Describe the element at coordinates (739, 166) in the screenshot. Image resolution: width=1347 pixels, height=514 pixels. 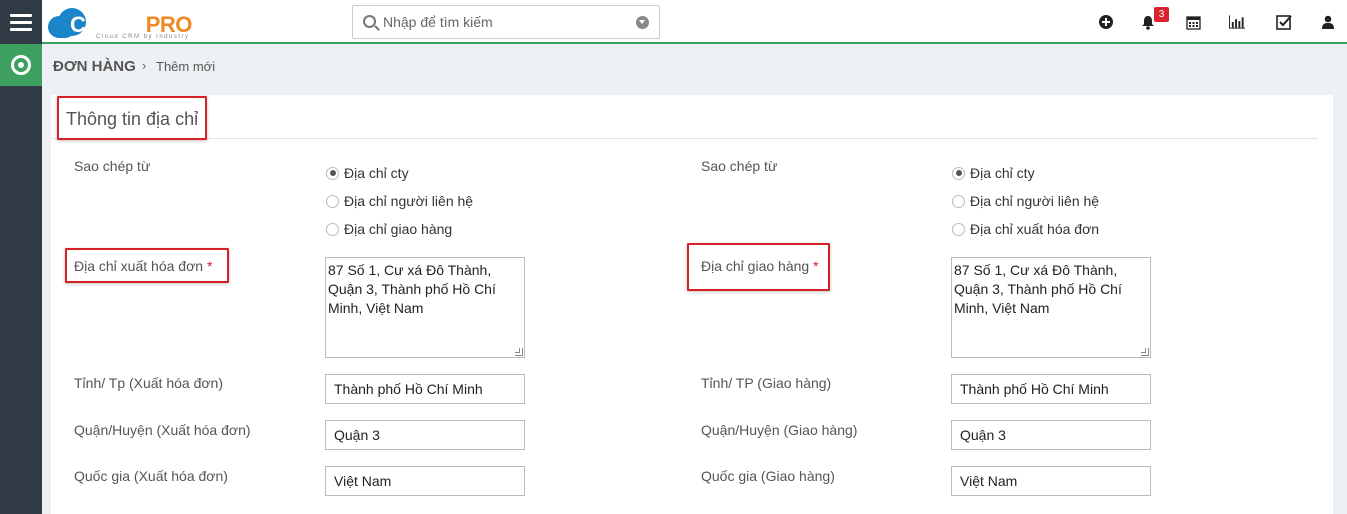
I see `shipping-copy-from-label: Sao chép từ` at that location.